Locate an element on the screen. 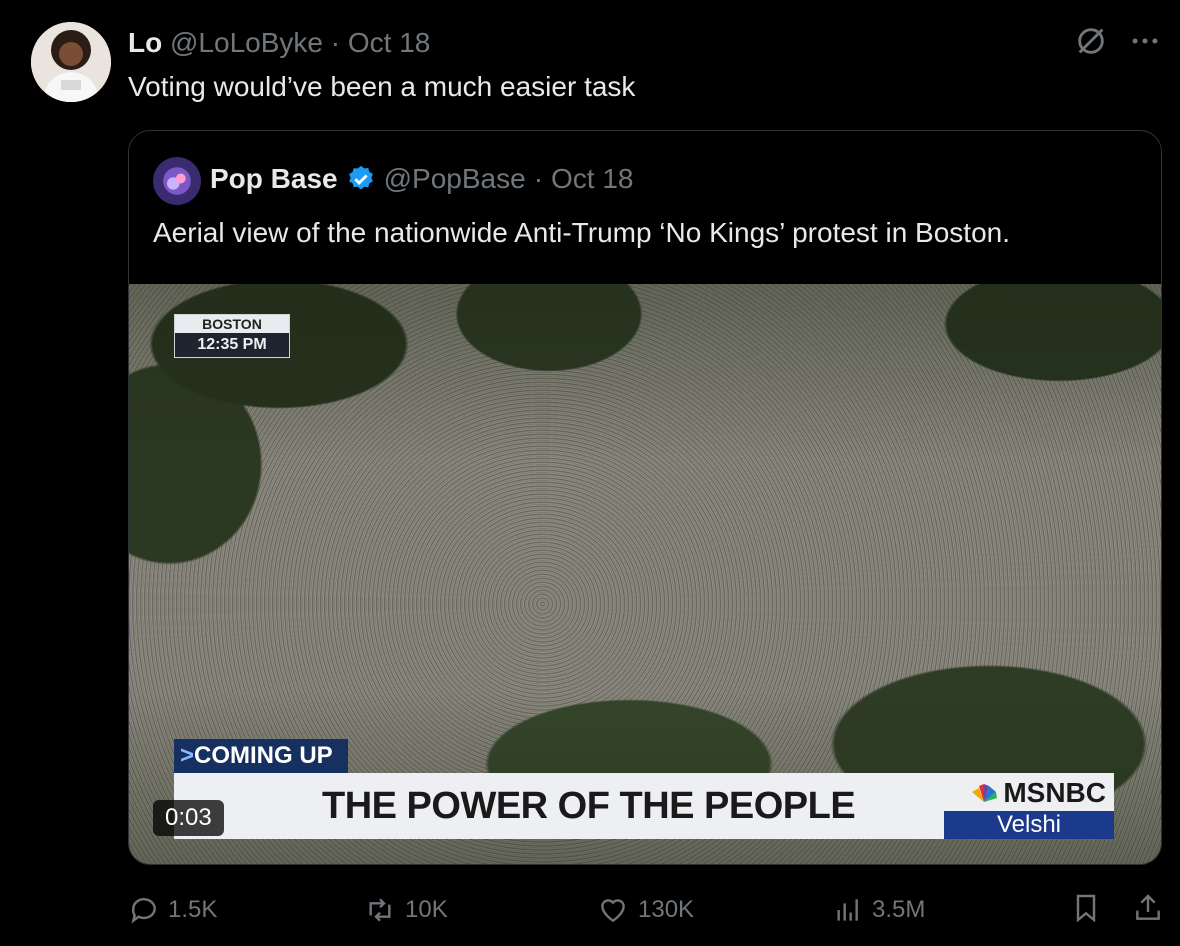 Image resolution: width=1180 pixels, height=946 pixels. peacock-icon is located at coordinates (985, 793).